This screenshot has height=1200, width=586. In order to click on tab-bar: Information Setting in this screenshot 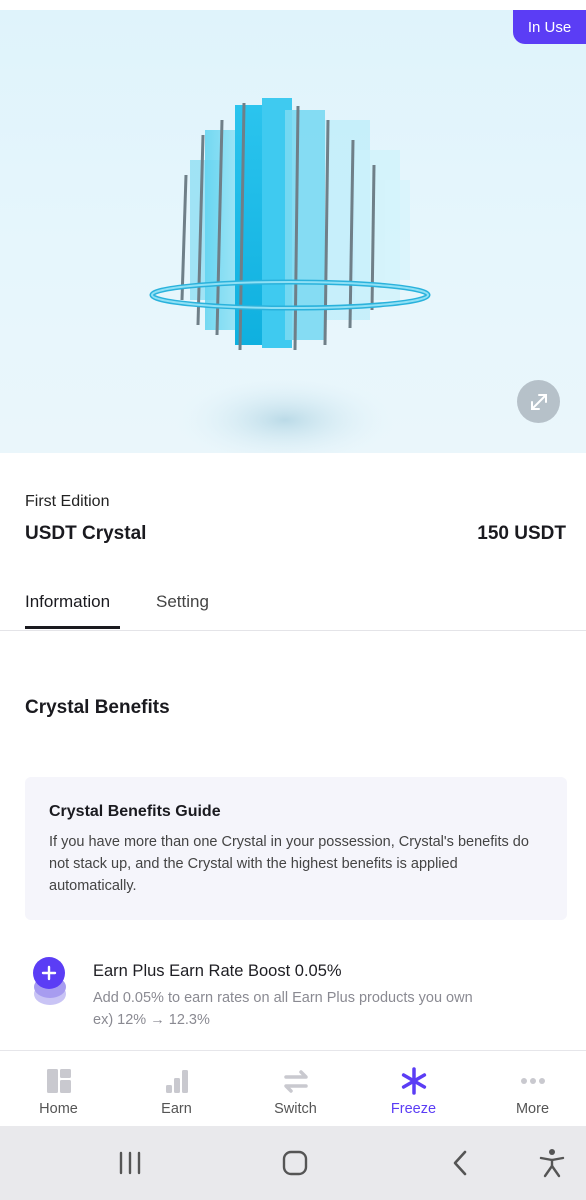, I will do `click(293, 604)`.